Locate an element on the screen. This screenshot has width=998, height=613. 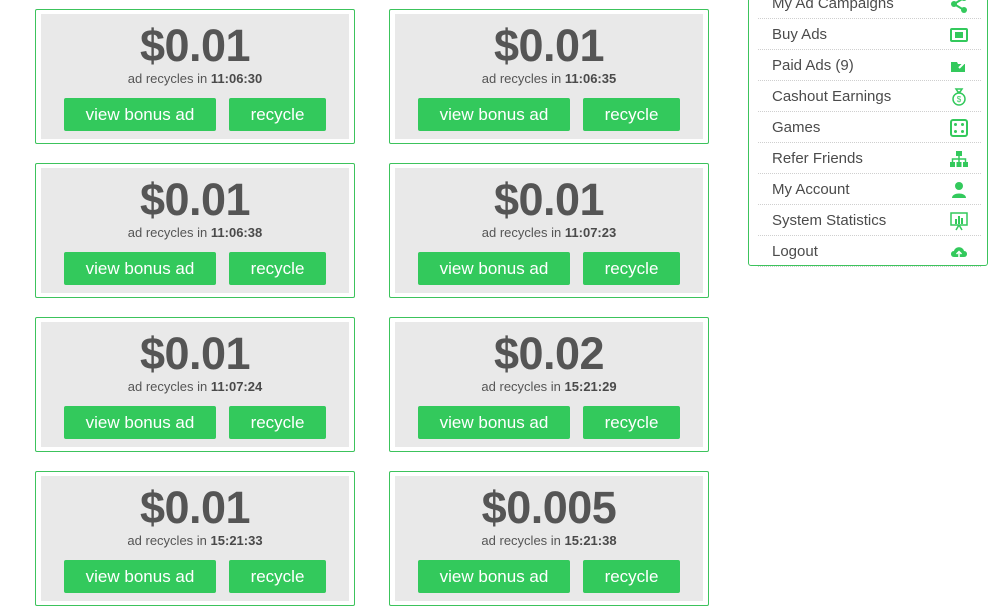
ad-recycle-timer: ad recycles in 11:07:23 is located at coordinates (549, 233).